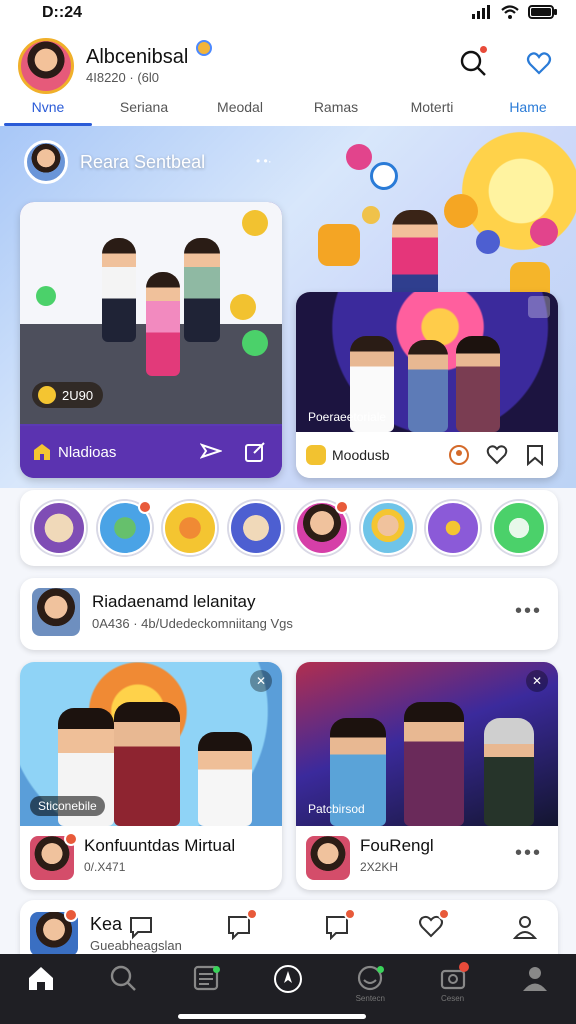 Image resolution: width=576 pixels, height=1024 pixels. Describe the element at coordinates (122, 77) in the screenshot. I see `profile-subtitle: 4I8220 · (6l0` at that location.